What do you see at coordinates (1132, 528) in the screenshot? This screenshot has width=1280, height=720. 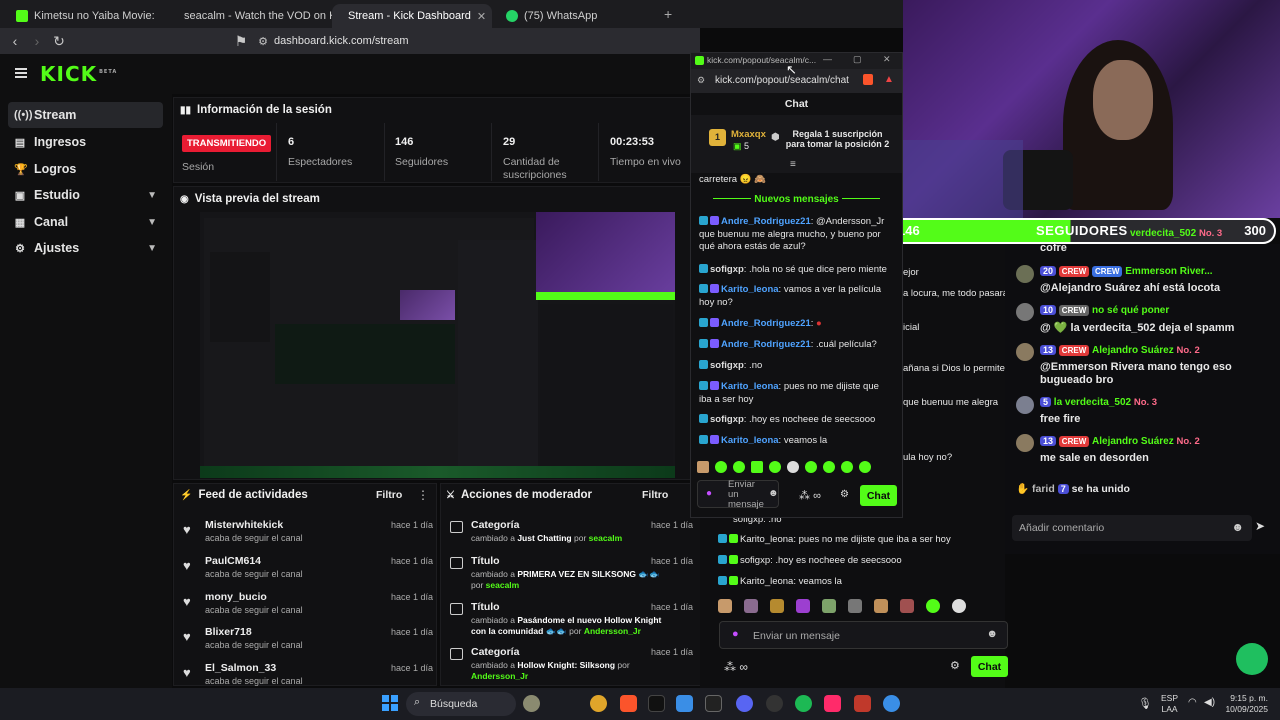 I see `comment-input: Añadir comentario ☻` at bounding box center [1132, 528].